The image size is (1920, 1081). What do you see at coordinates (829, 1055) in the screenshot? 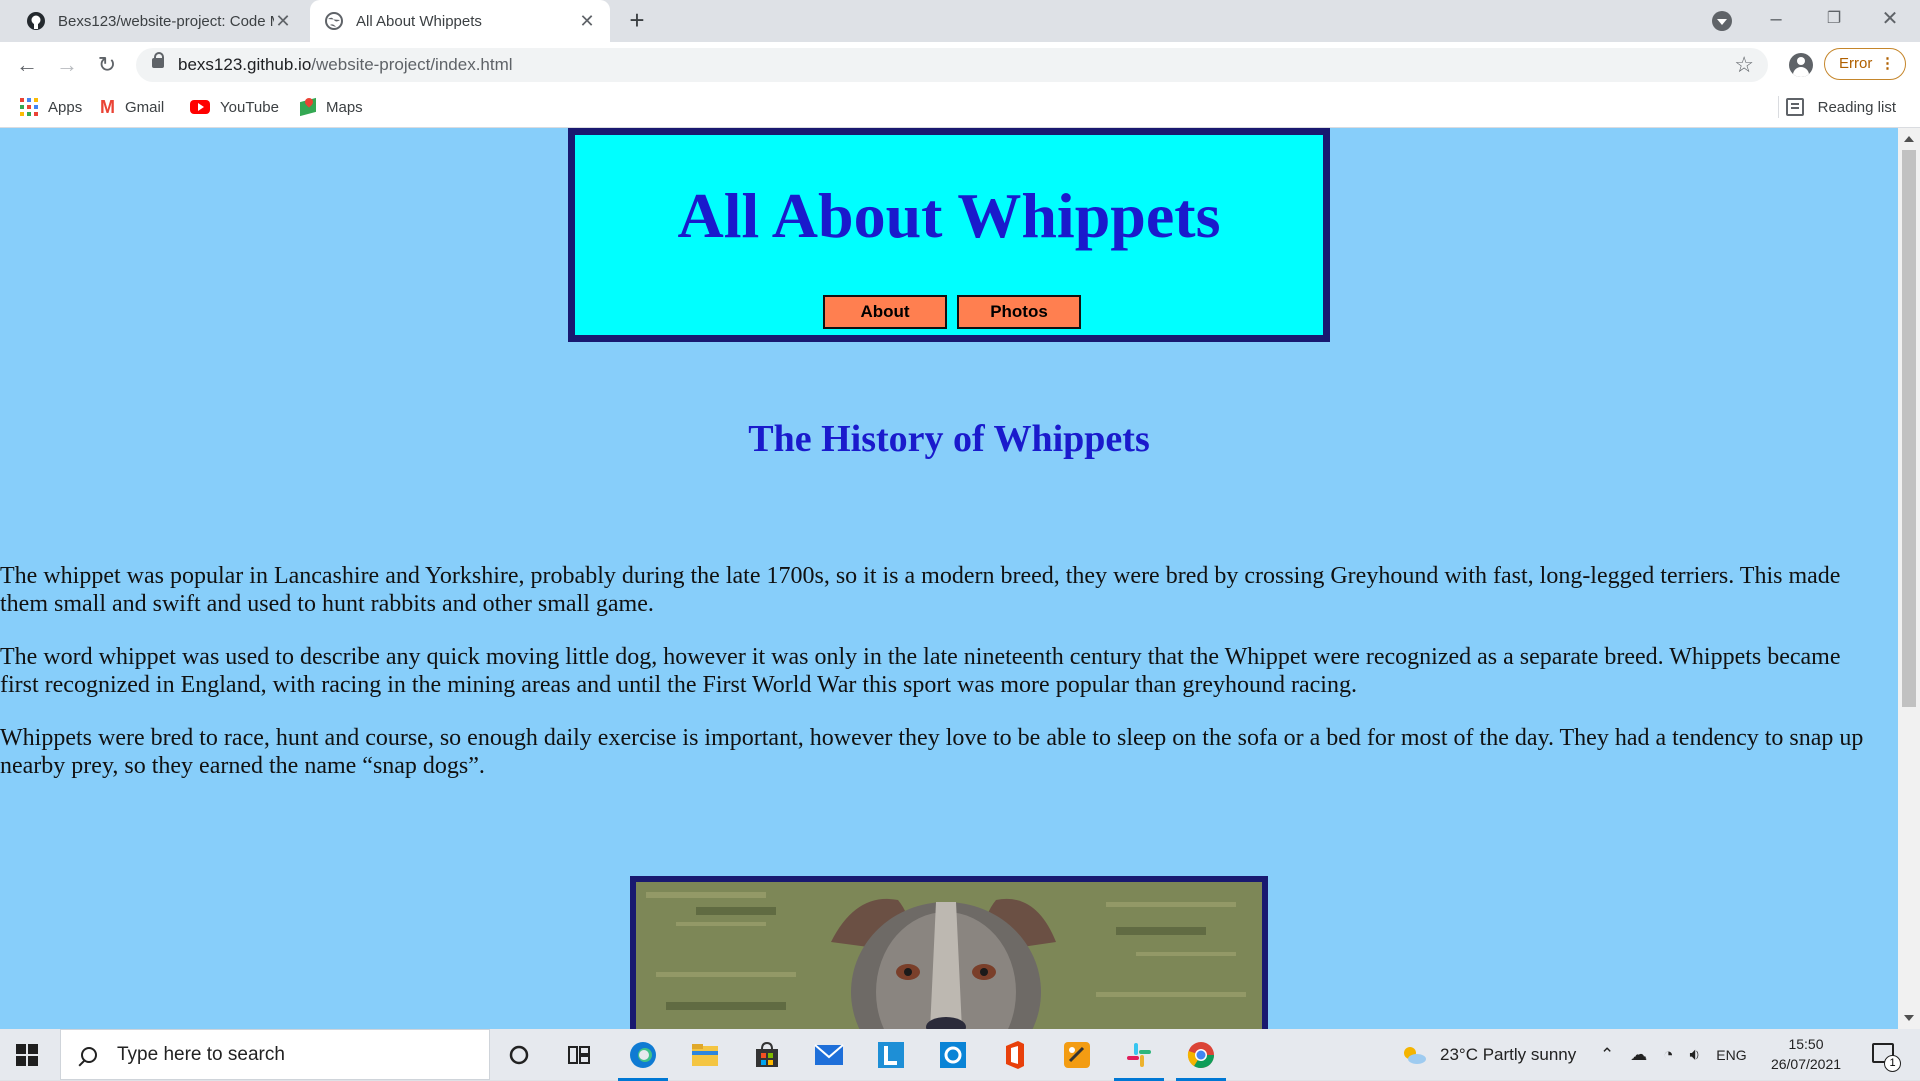
I see `mail-icon` at bounding box center [829, 1055].